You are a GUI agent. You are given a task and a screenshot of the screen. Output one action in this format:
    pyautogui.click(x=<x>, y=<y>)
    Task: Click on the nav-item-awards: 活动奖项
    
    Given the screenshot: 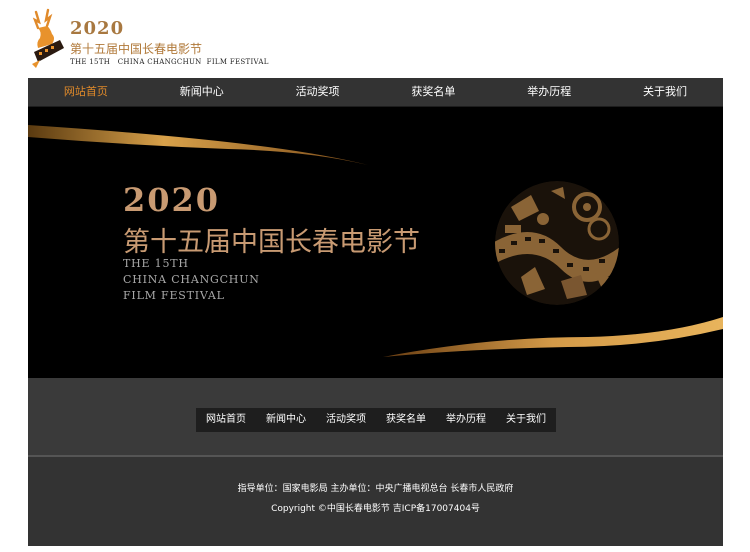 What is the action you would take?
    pyautogui.click(x=318, y=92)
    